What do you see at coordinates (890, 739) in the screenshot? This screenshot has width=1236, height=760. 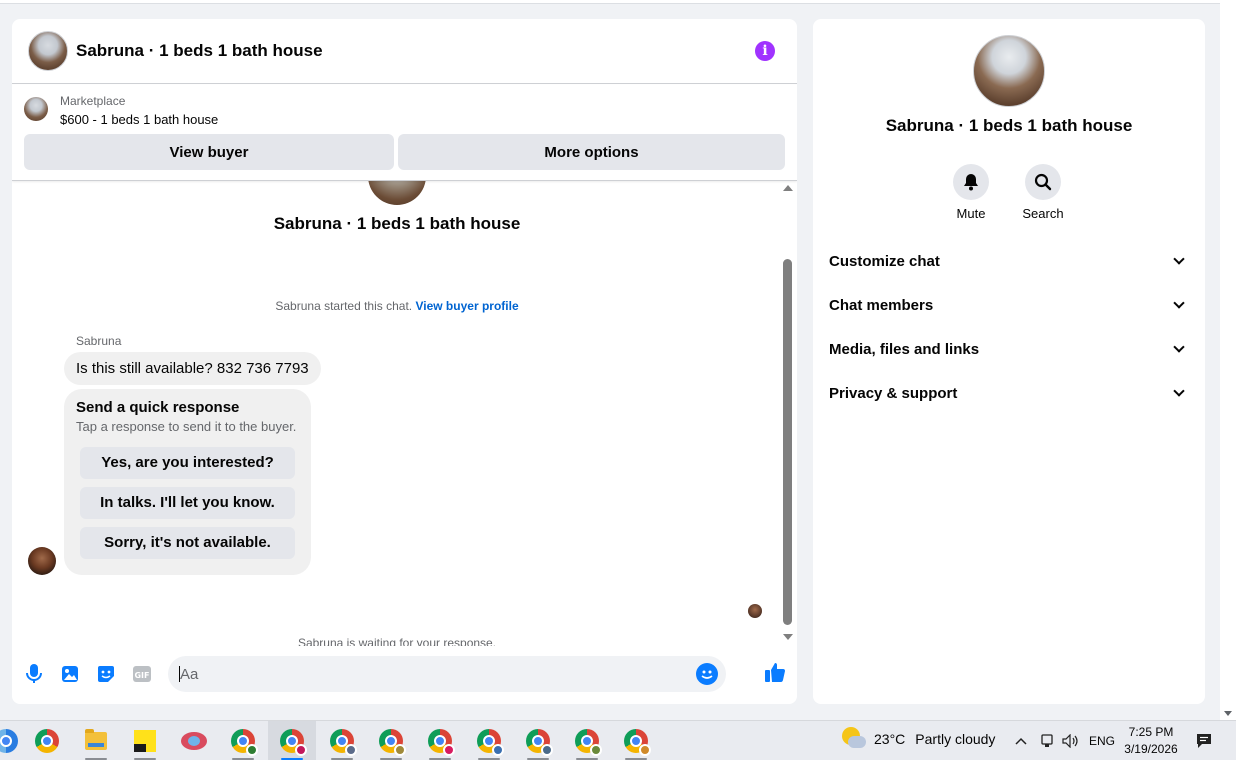 I see `weather-temperature: 23°C` at bounding box center [890, 739].